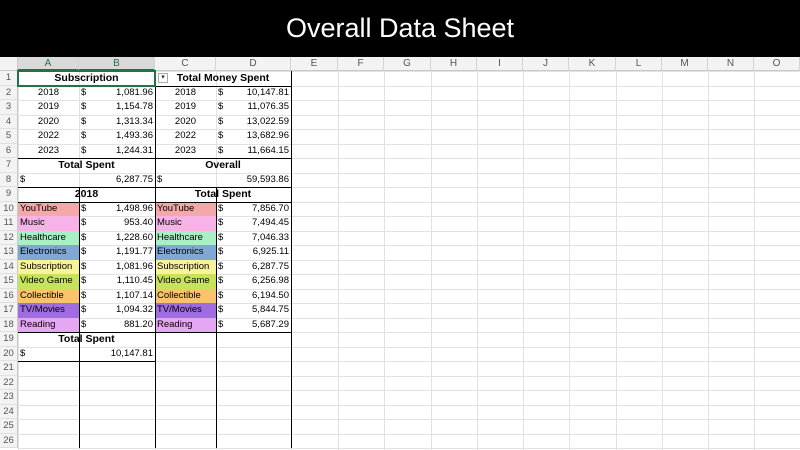  Describe the element at coordinates (48, 64) in the screenshot. I see `column-header-a: A` at that location.